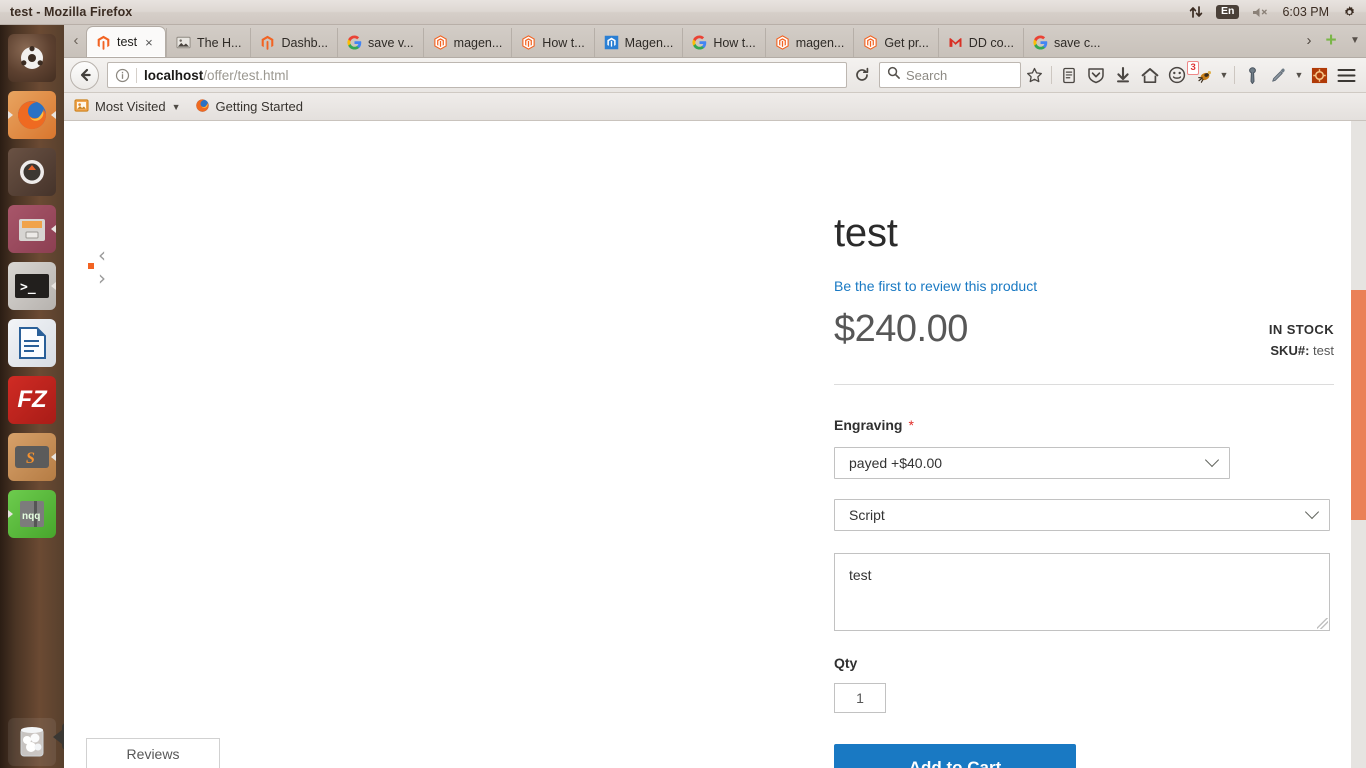  Describe the element at coordinates (1068, 75) in the screenshot. I see `reader-list-icon` at that location.